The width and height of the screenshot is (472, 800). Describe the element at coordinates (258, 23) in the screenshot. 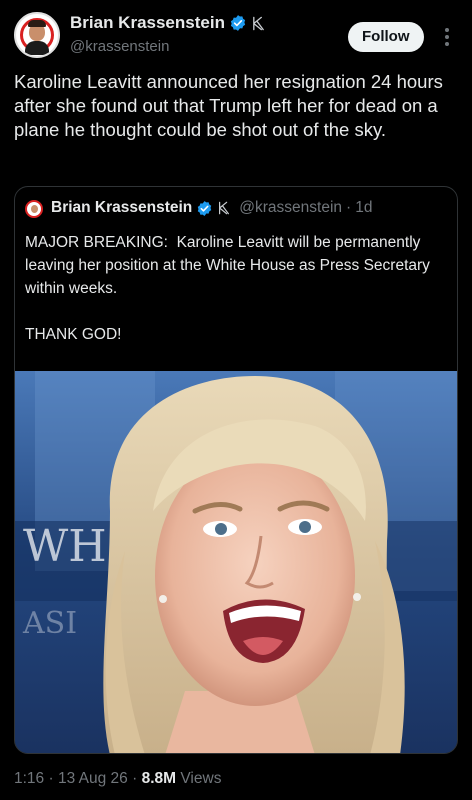

I see `affiliation-k-icon` at that location.